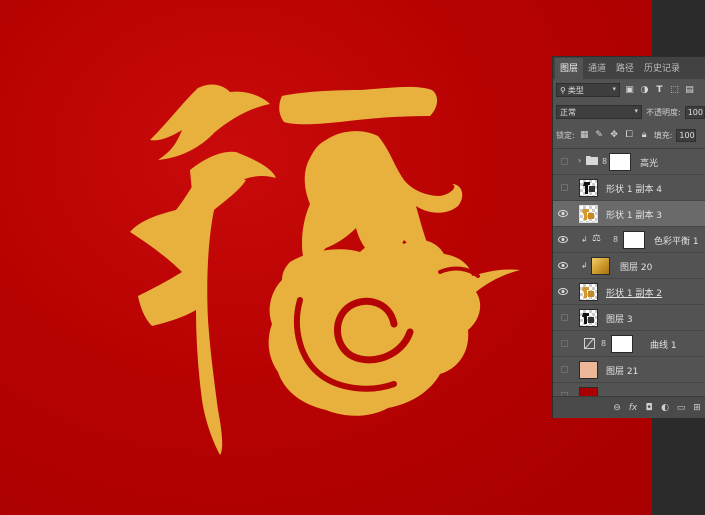 This screenshot has height=515, width=705. I want to click on filter-row: ⚲ 类型 ▾ ▣ ◑ T ⬚ ▤, so click(629, 90).